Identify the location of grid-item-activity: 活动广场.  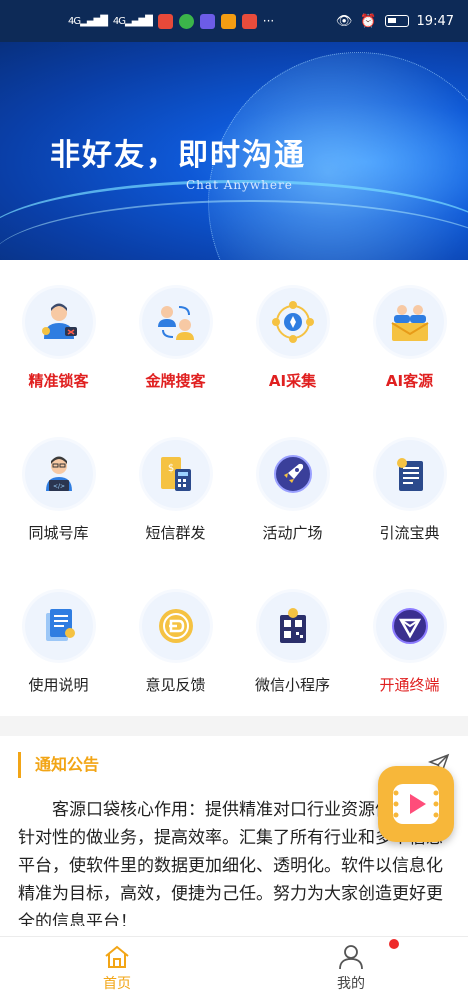
(292, 488).